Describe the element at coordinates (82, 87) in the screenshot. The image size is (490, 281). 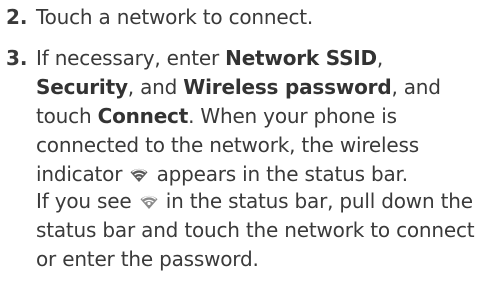
I see `security-term: Security` at that location.